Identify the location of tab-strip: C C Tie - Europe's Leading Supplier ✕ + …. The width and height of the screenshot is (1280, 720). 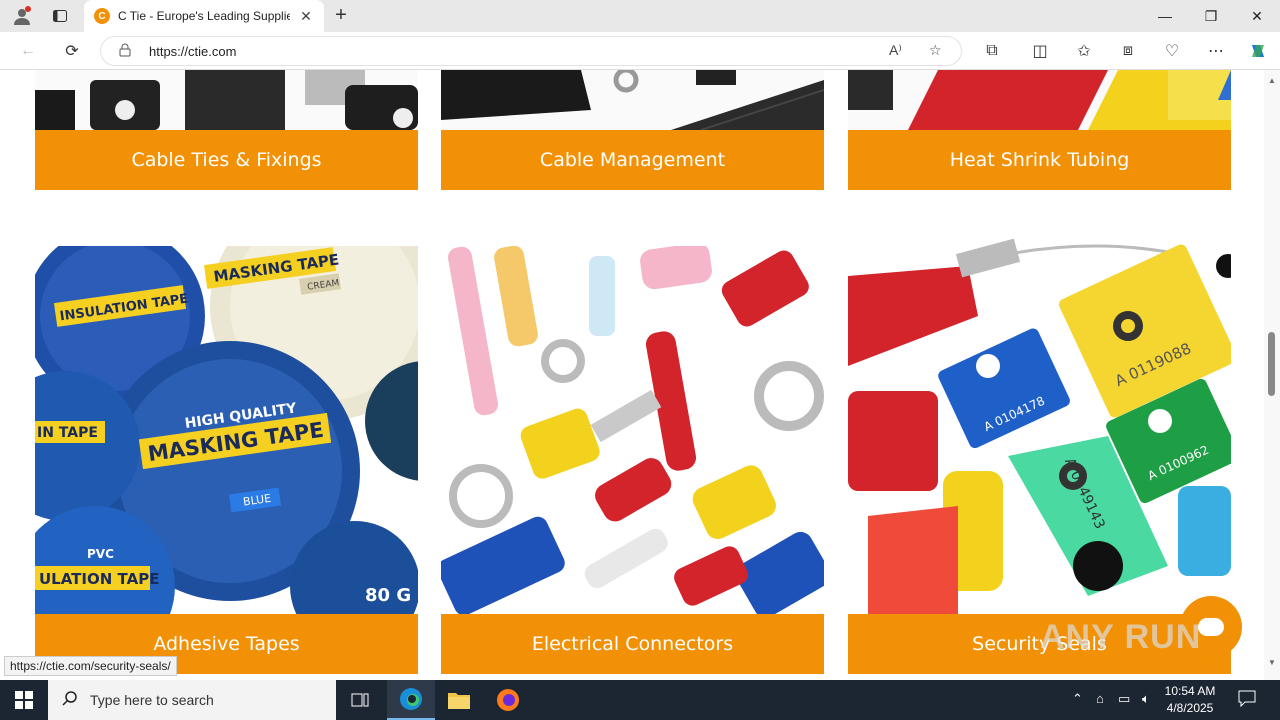
(640, 16).